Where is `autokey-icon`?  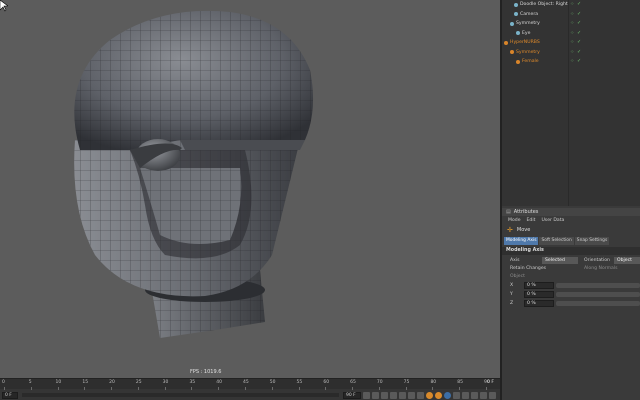
autokey-icon is located at coordinates (438, 395).